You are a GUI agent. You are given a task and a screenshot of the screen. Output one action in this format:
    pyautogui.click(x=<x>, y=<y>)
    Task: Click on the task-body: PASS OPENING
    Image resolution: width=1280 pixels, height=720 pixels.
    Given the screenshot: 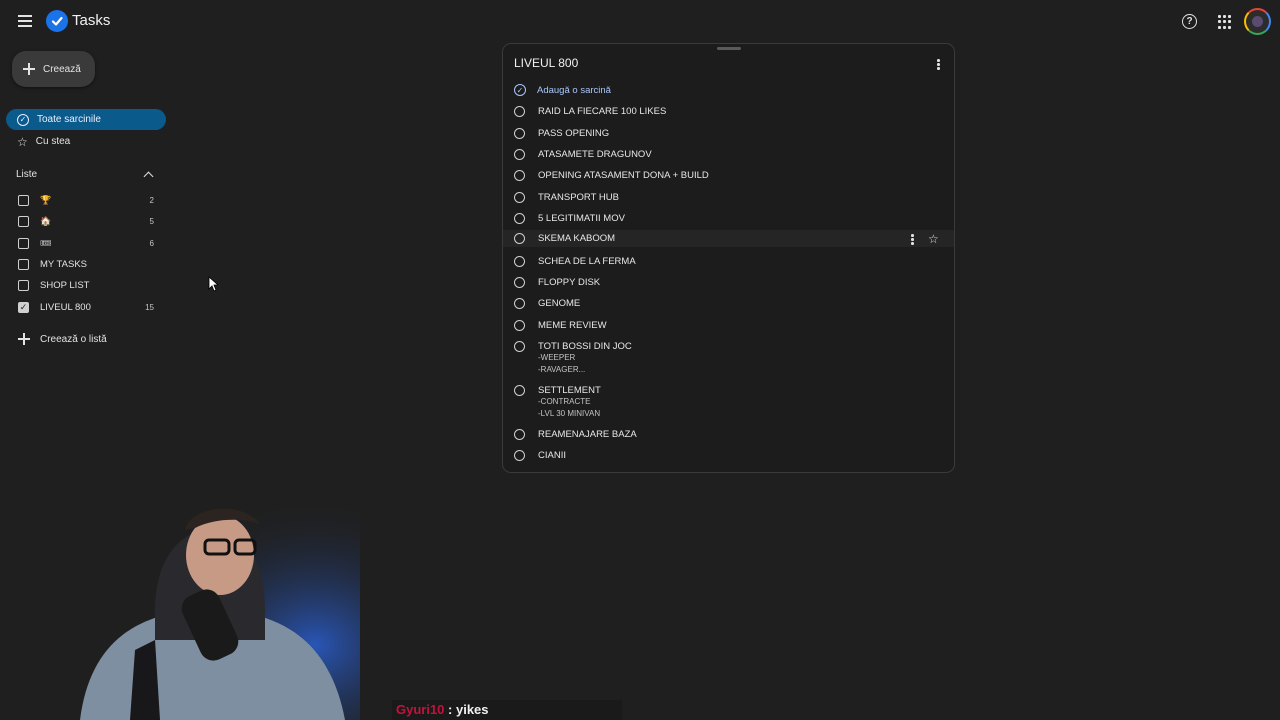 What is the action you would take?
    pyautogui.click(x=573, y=133)
    